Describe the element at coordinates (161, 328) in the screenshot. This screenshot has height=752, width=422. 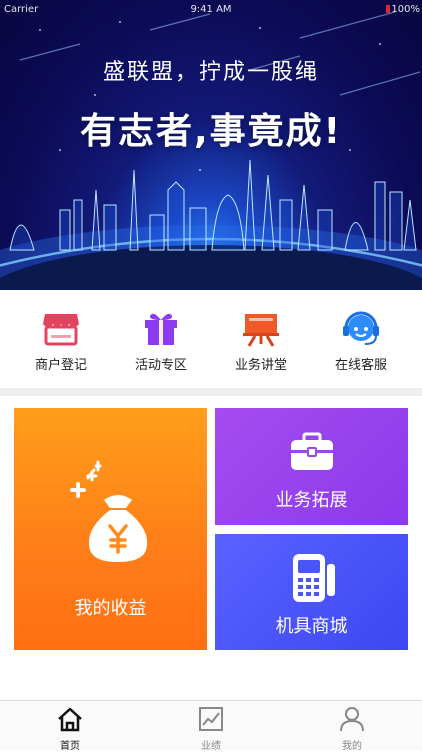
I see `gift-icon` at that location.